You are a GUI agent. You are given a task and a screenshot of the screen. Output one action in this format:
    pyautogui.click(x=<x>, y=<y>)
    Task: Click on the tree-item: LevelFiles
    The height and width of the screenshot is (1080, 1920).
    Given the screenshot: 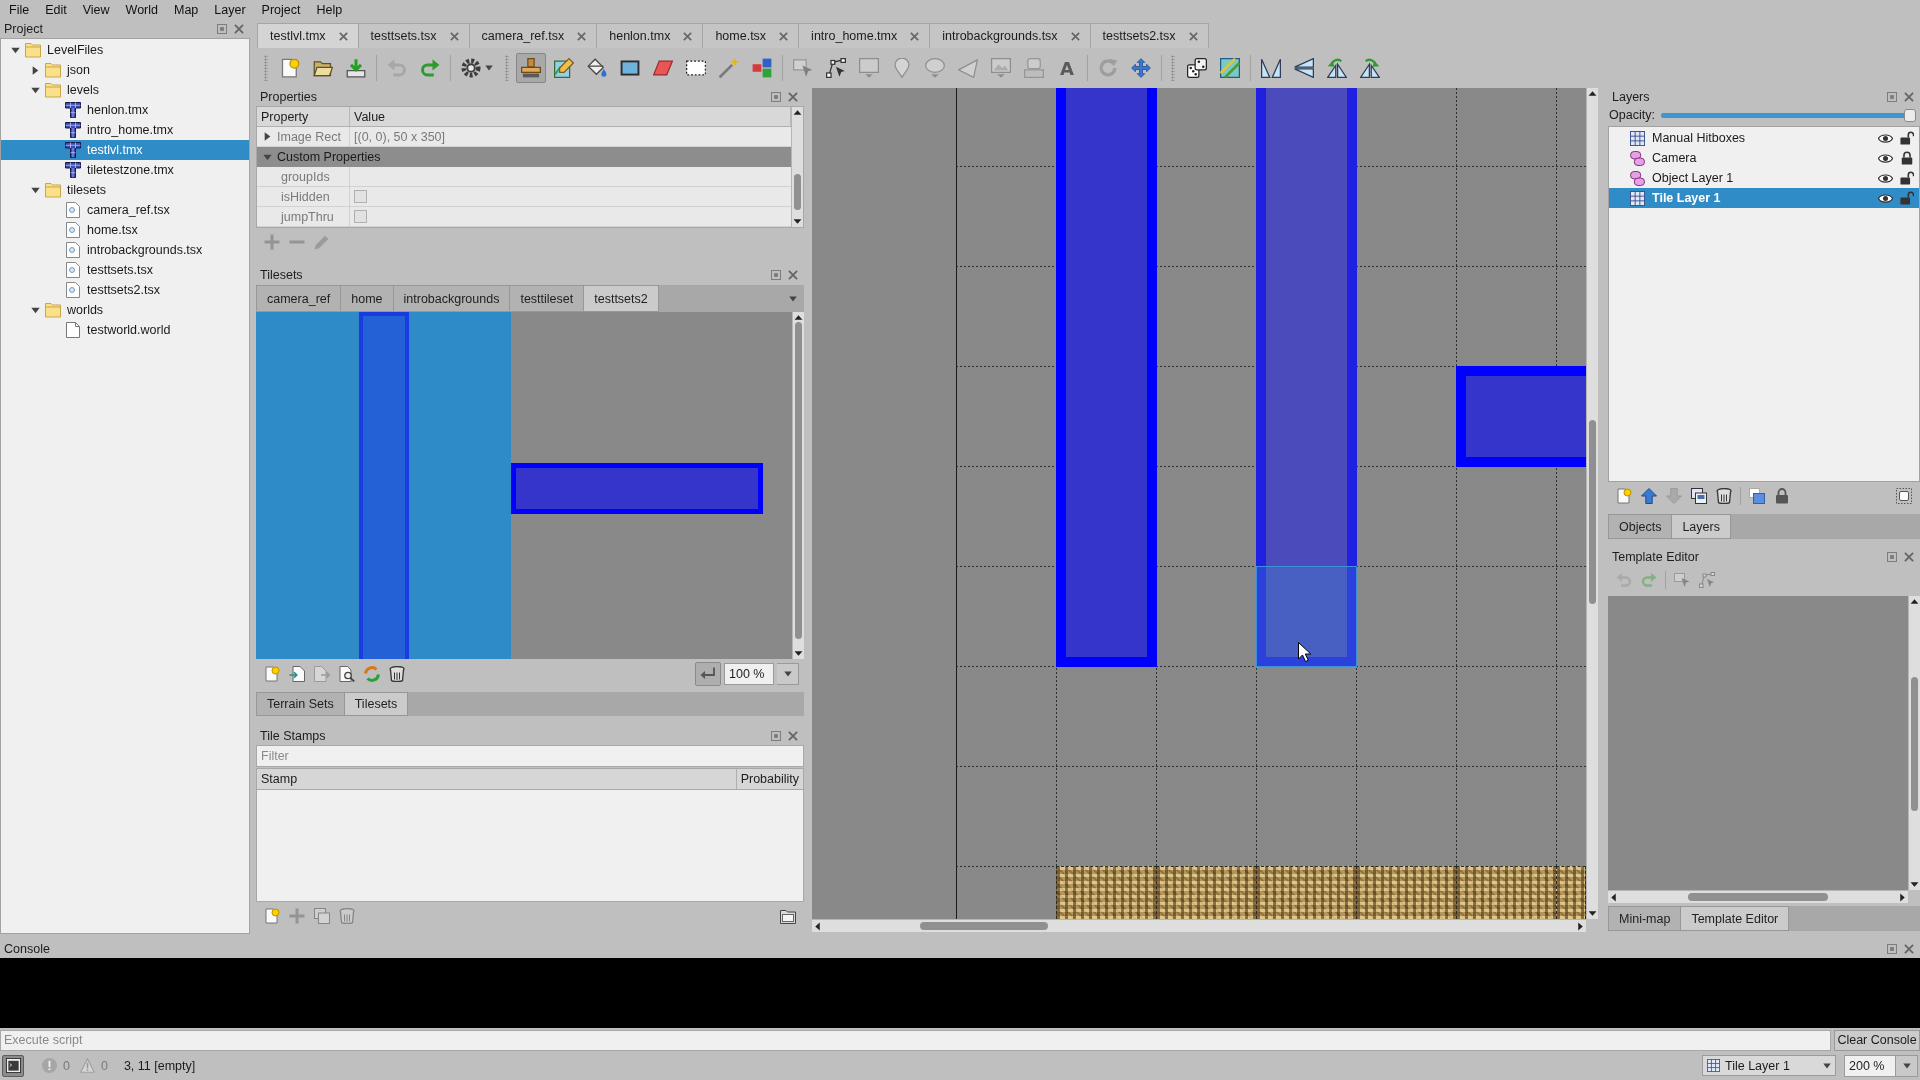 What is the action you would take?
    pyautogui.click(x=125, y=50)
    